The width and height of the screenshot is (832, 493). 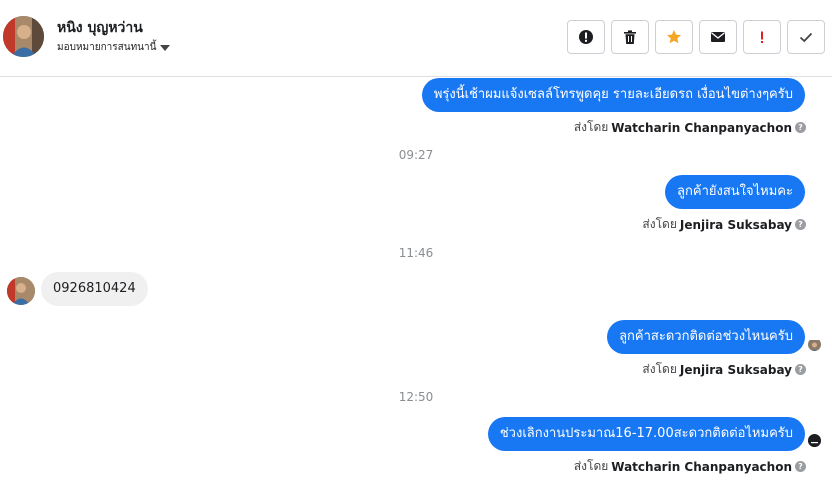 I want to click on contact-avatar-small, so click(x=21, y=291).